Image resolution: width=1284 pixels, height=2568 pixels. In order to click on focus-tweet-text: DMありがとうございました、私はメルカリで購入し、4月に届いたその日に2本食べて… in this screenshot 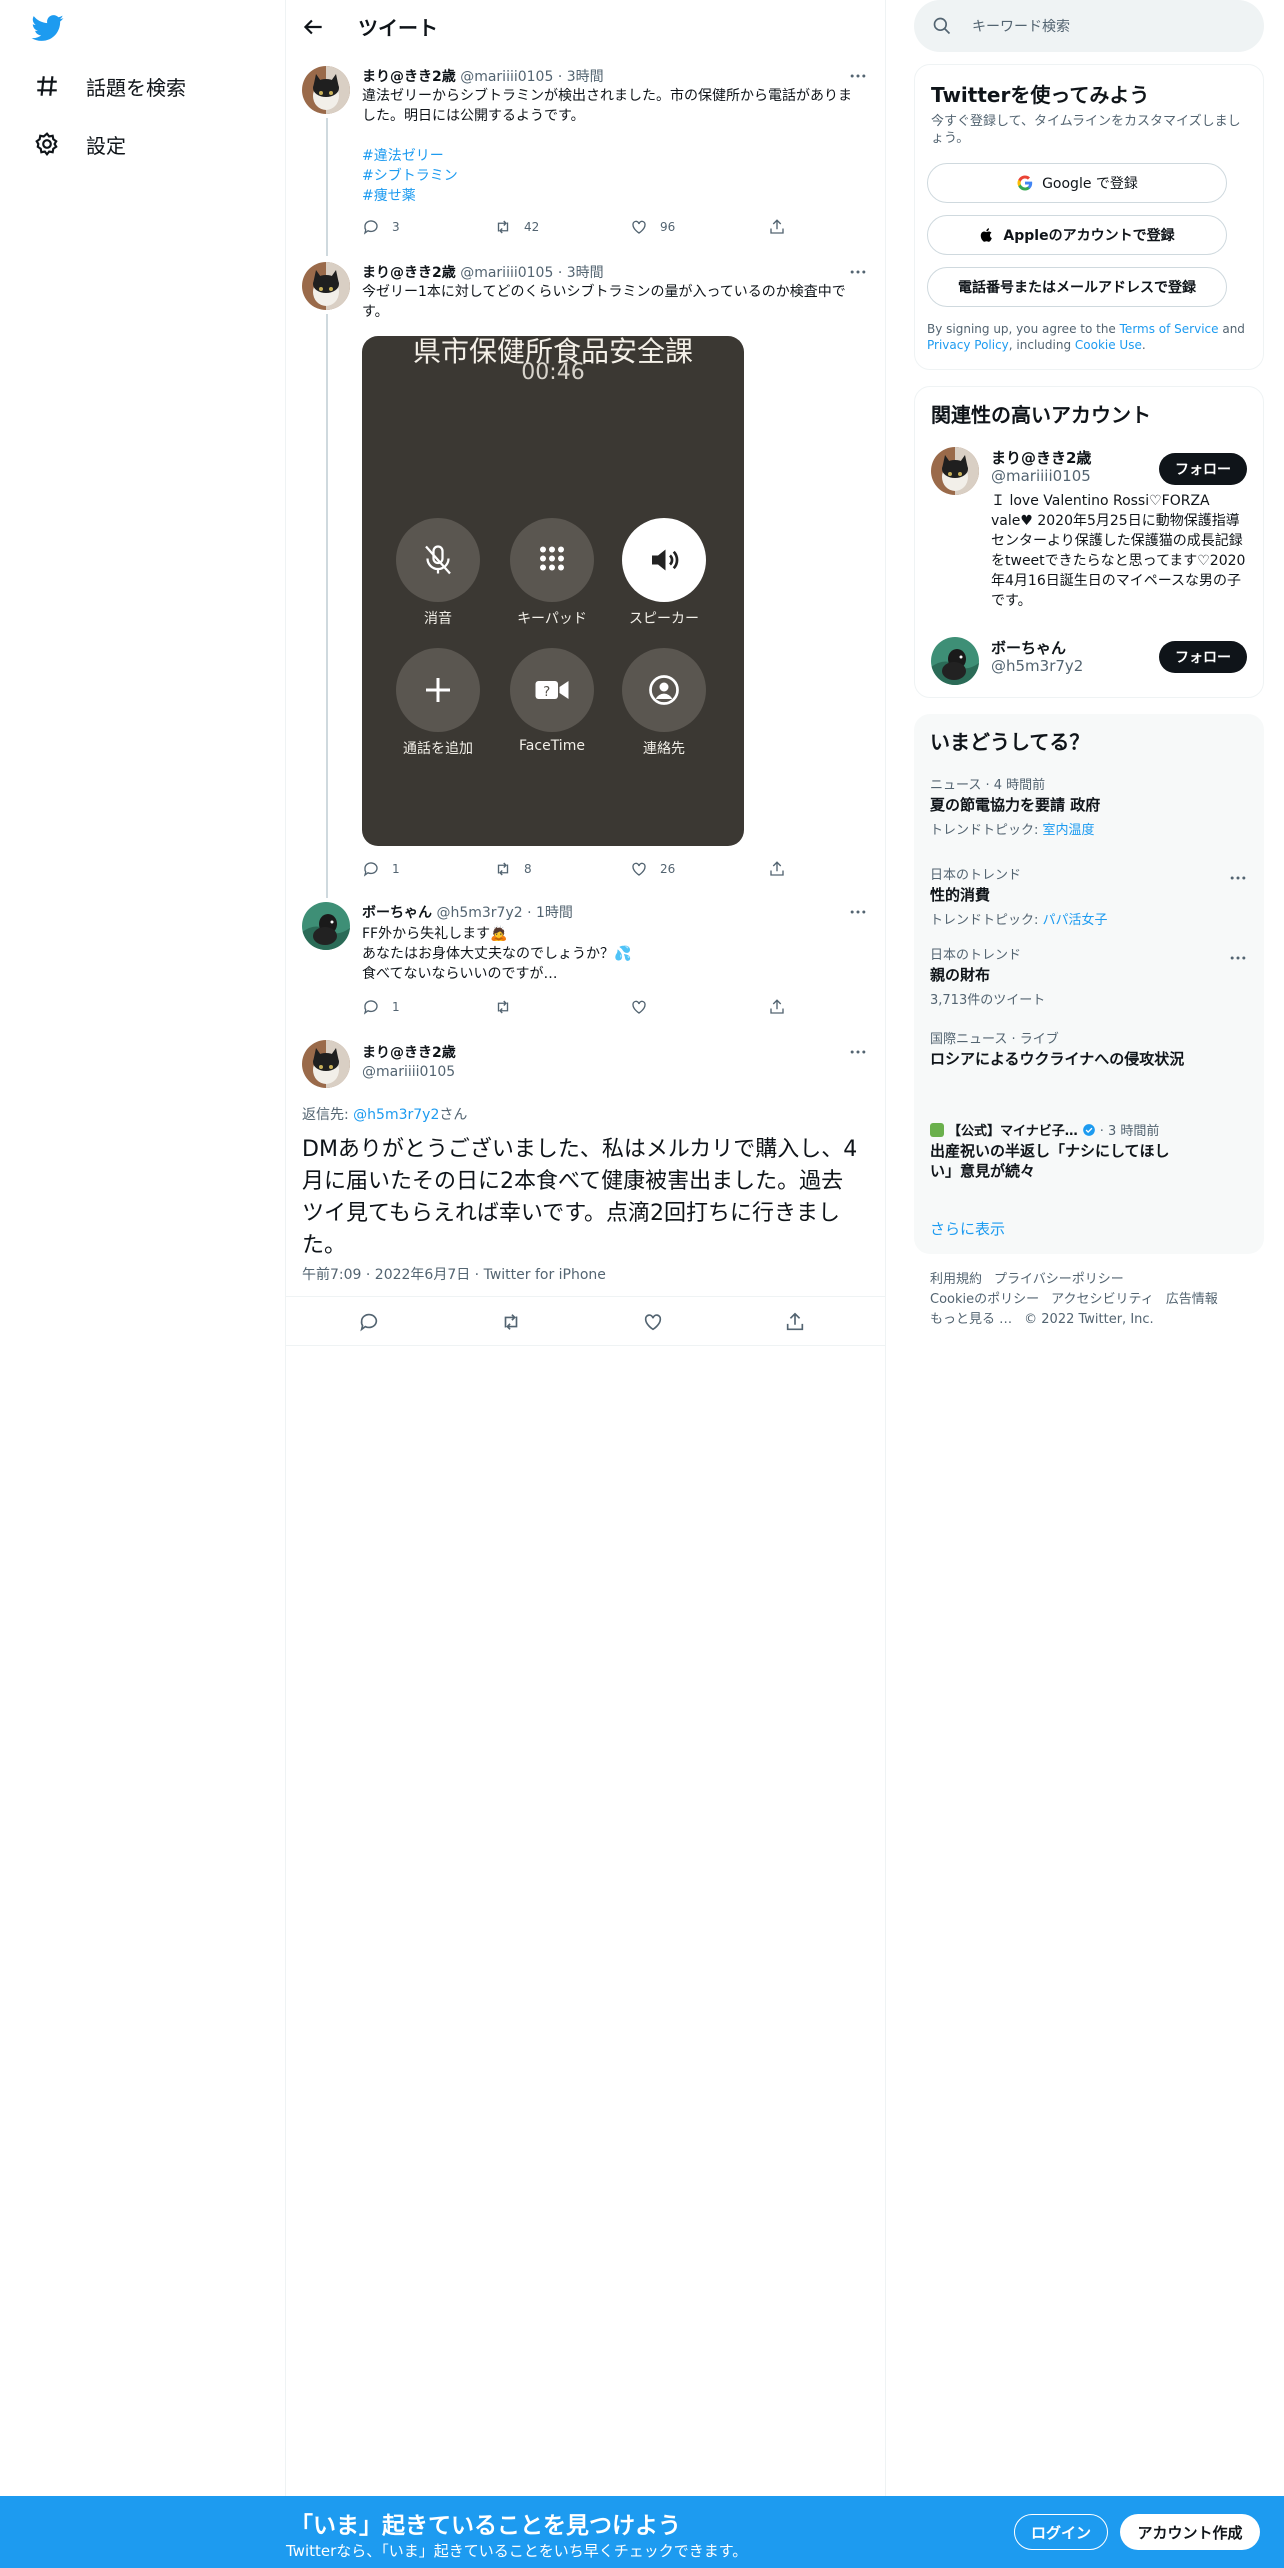, I will do `click(580, 1197)`.